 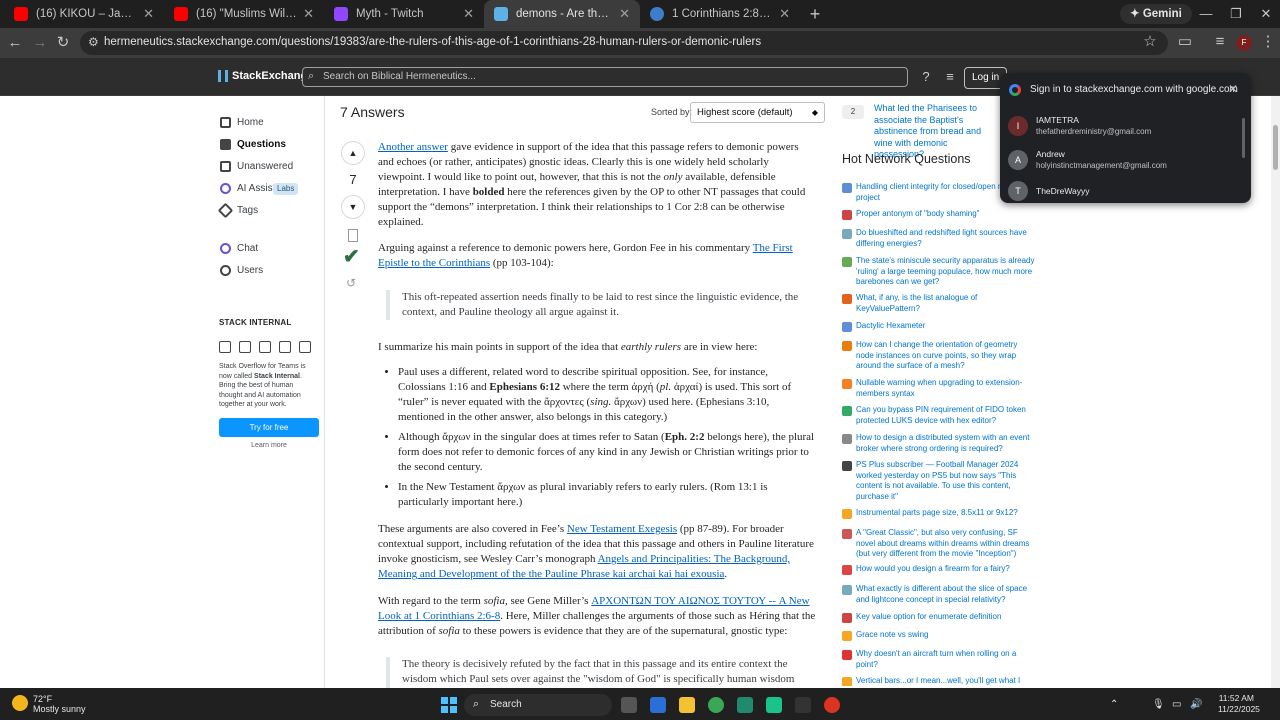 What do you see at coordinates (1185, 42) in the screenshot?
I see `cast-icon: ▭` at bounding box center [1185, 42].